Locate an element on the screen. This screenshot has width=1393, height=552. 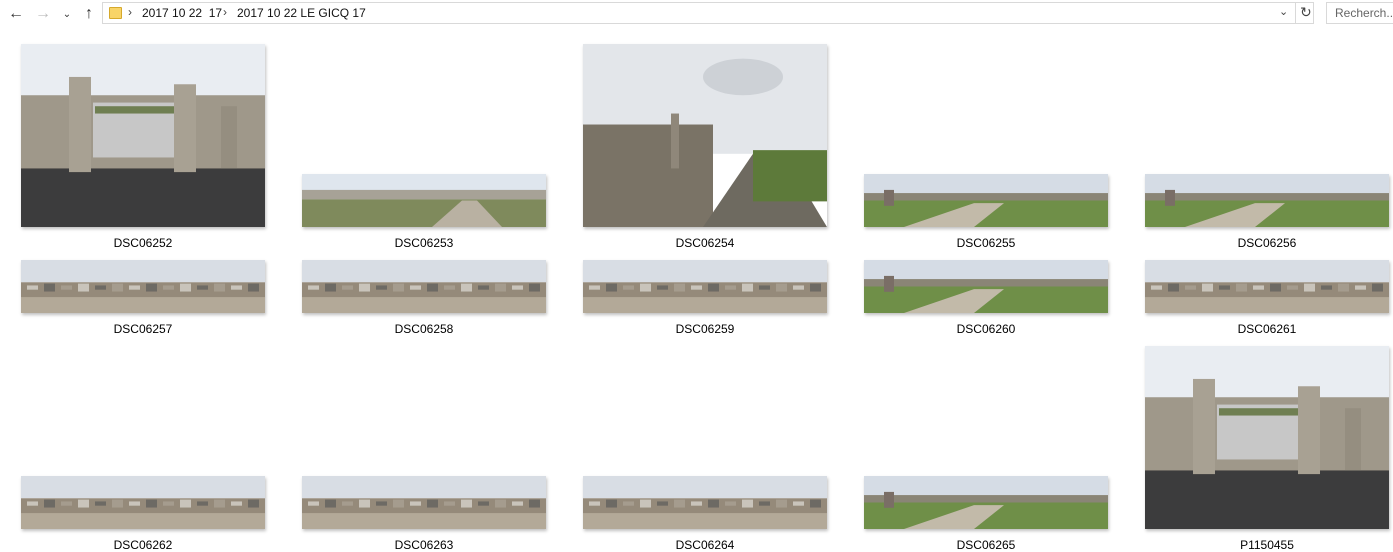
breadcrumb-item: 2017 10 22 17 is located at coordinates (182, 13).